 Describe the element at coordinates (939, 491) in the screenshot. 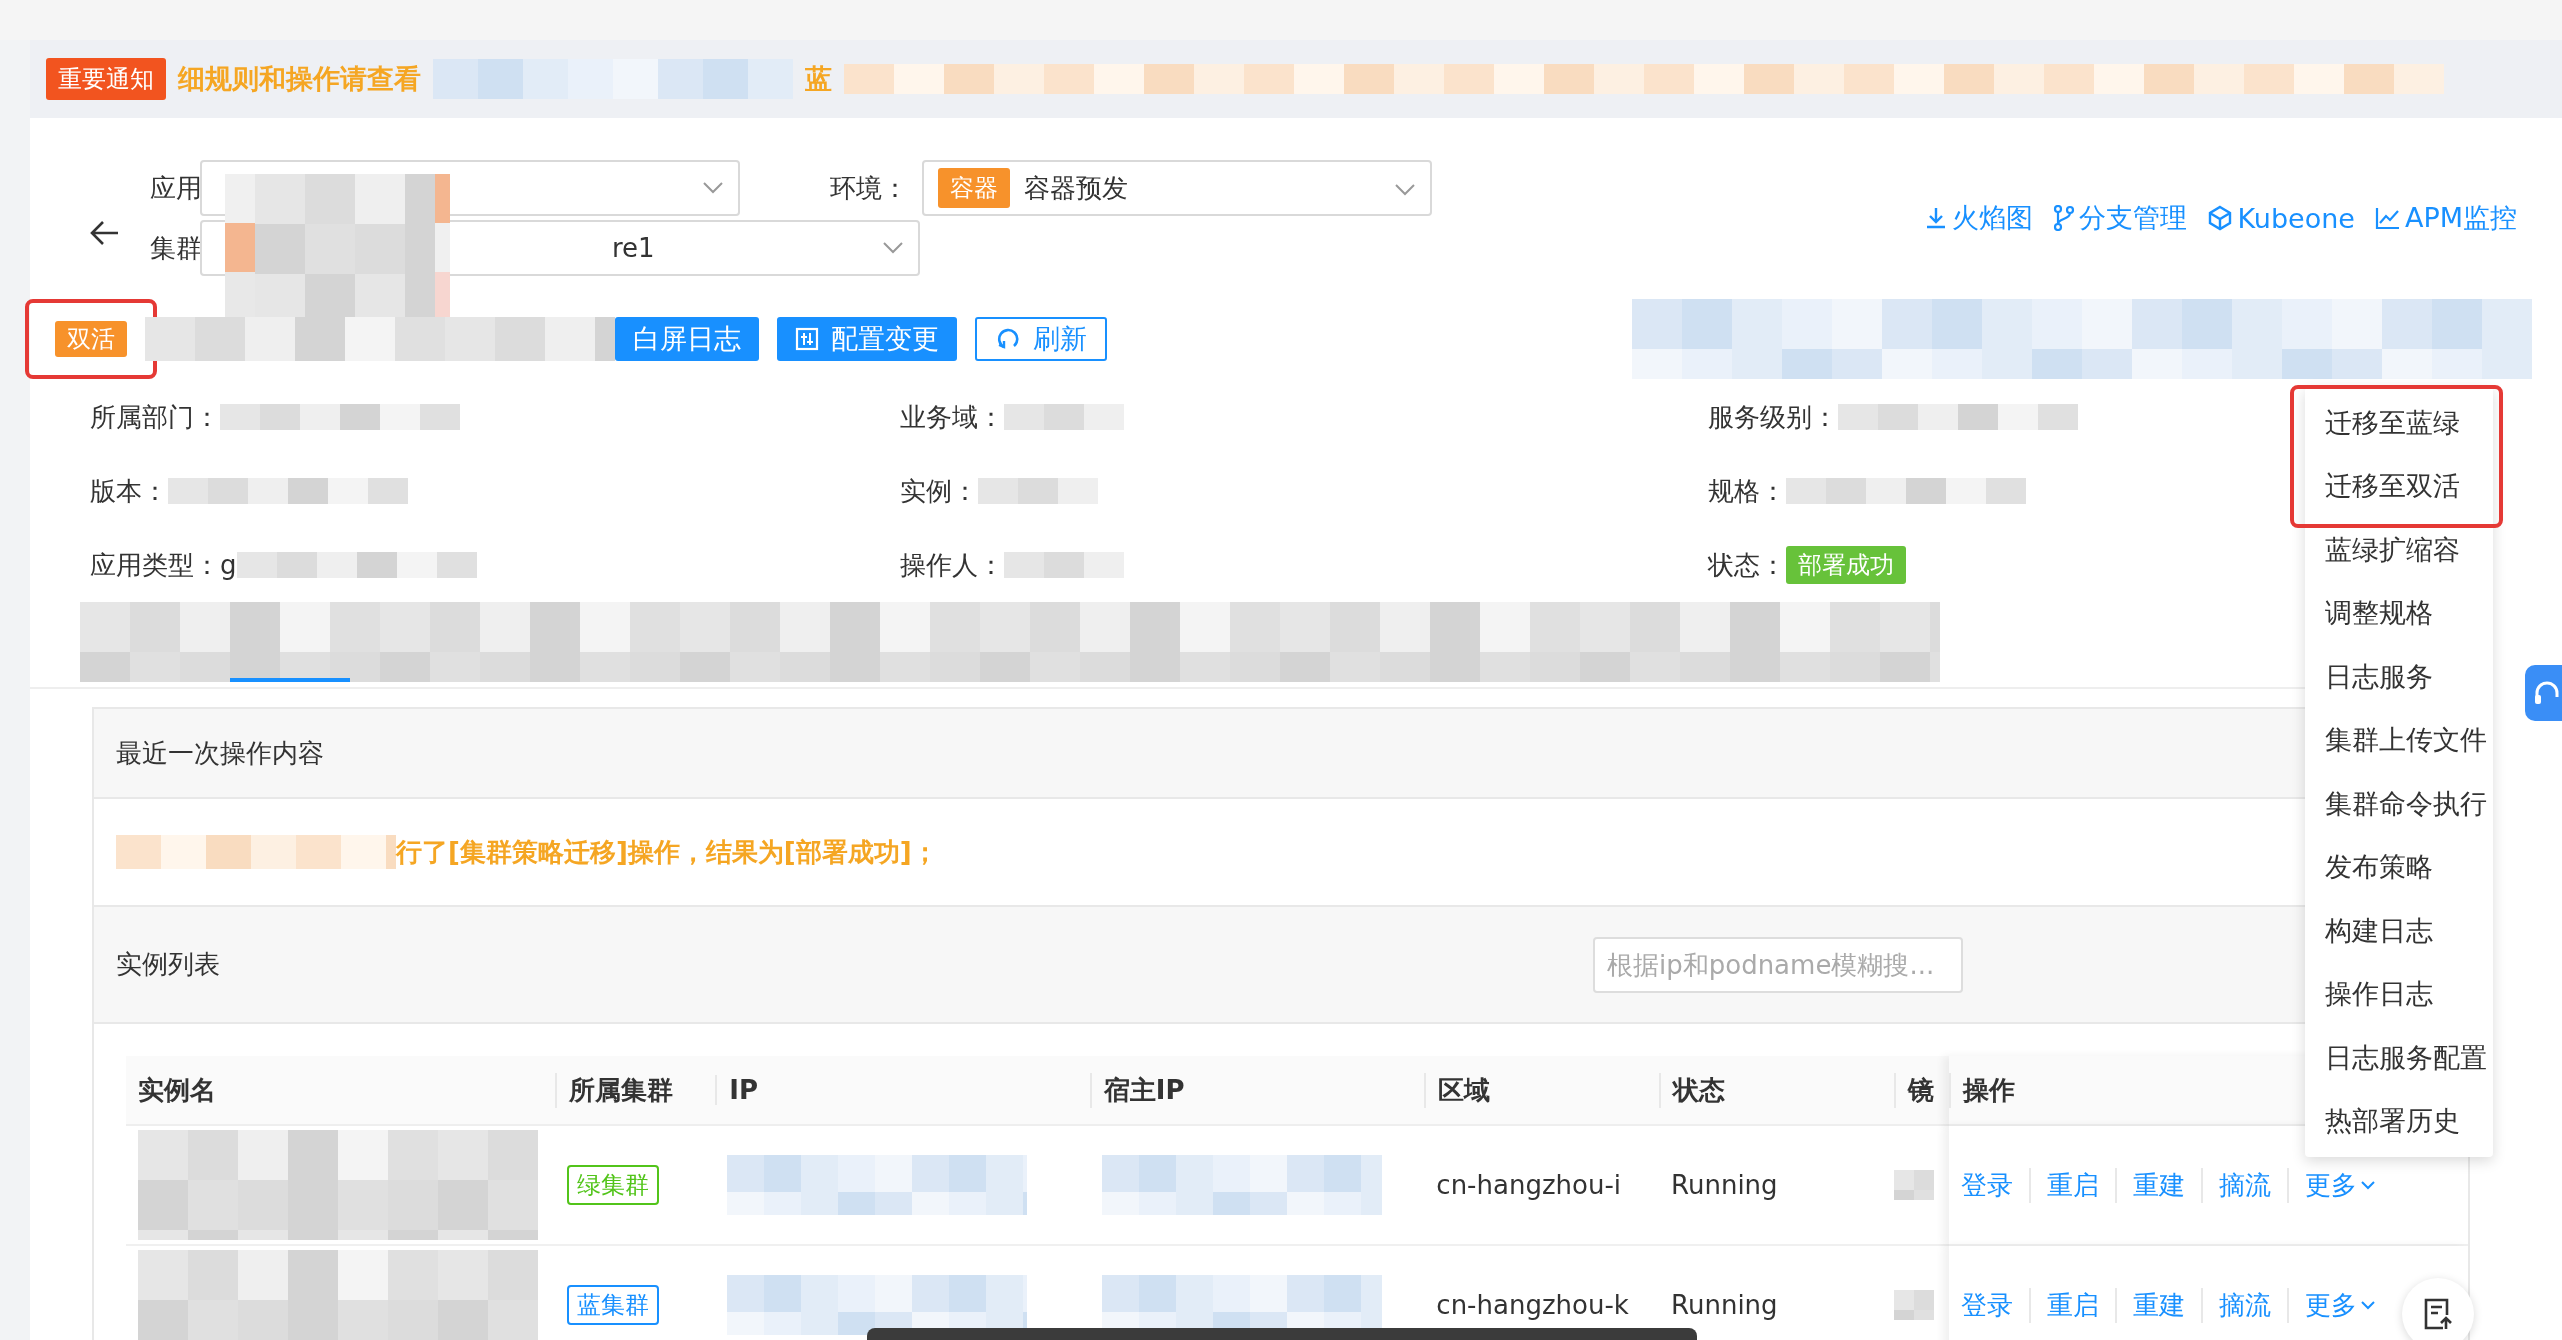

I see `info-label: 实例：` at that location.